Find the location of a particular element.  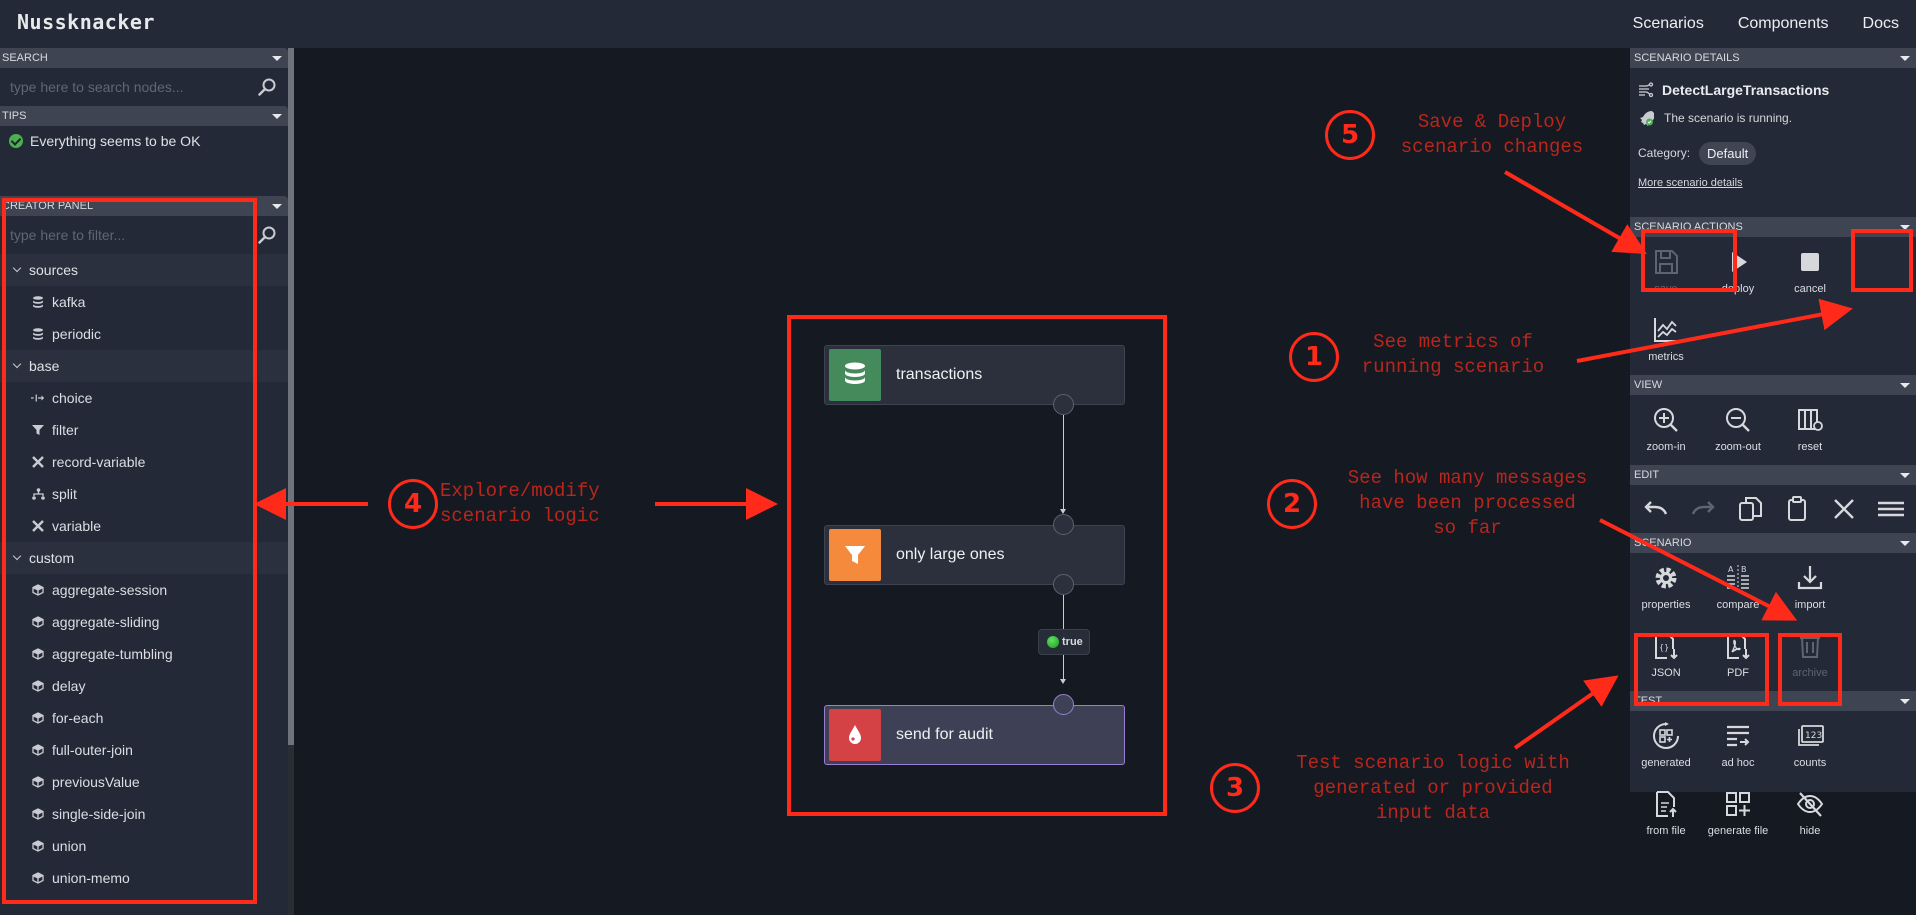

creator-group-sources: sources is located at coordinates (144, 270).